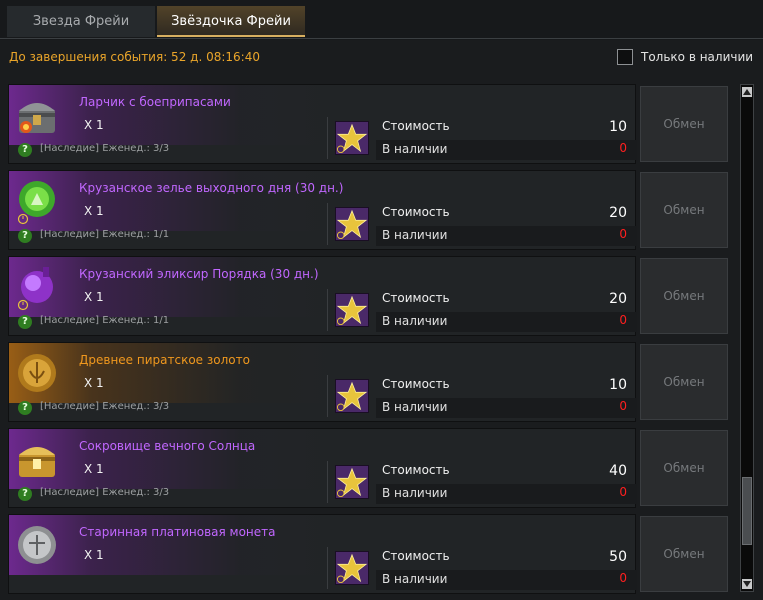 This screenshot has width=763, height=600. What do you see at coordinates (134, 57) in the screenshot?
I see `event-timer: До завершения события: 52 д. 08:16:40` at bounding box center [134, 57].